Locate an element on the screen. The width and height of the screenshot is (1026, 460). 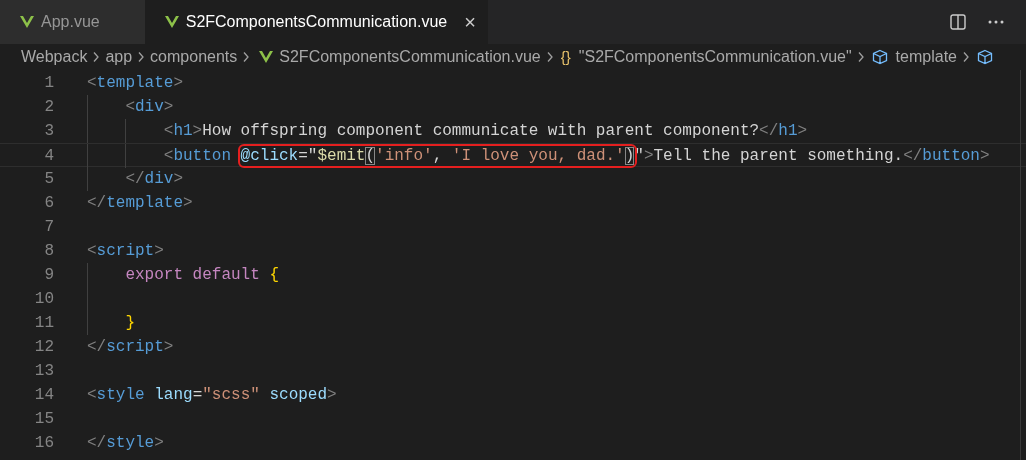
braces-icon: {} is located at coordinates (565, 57).